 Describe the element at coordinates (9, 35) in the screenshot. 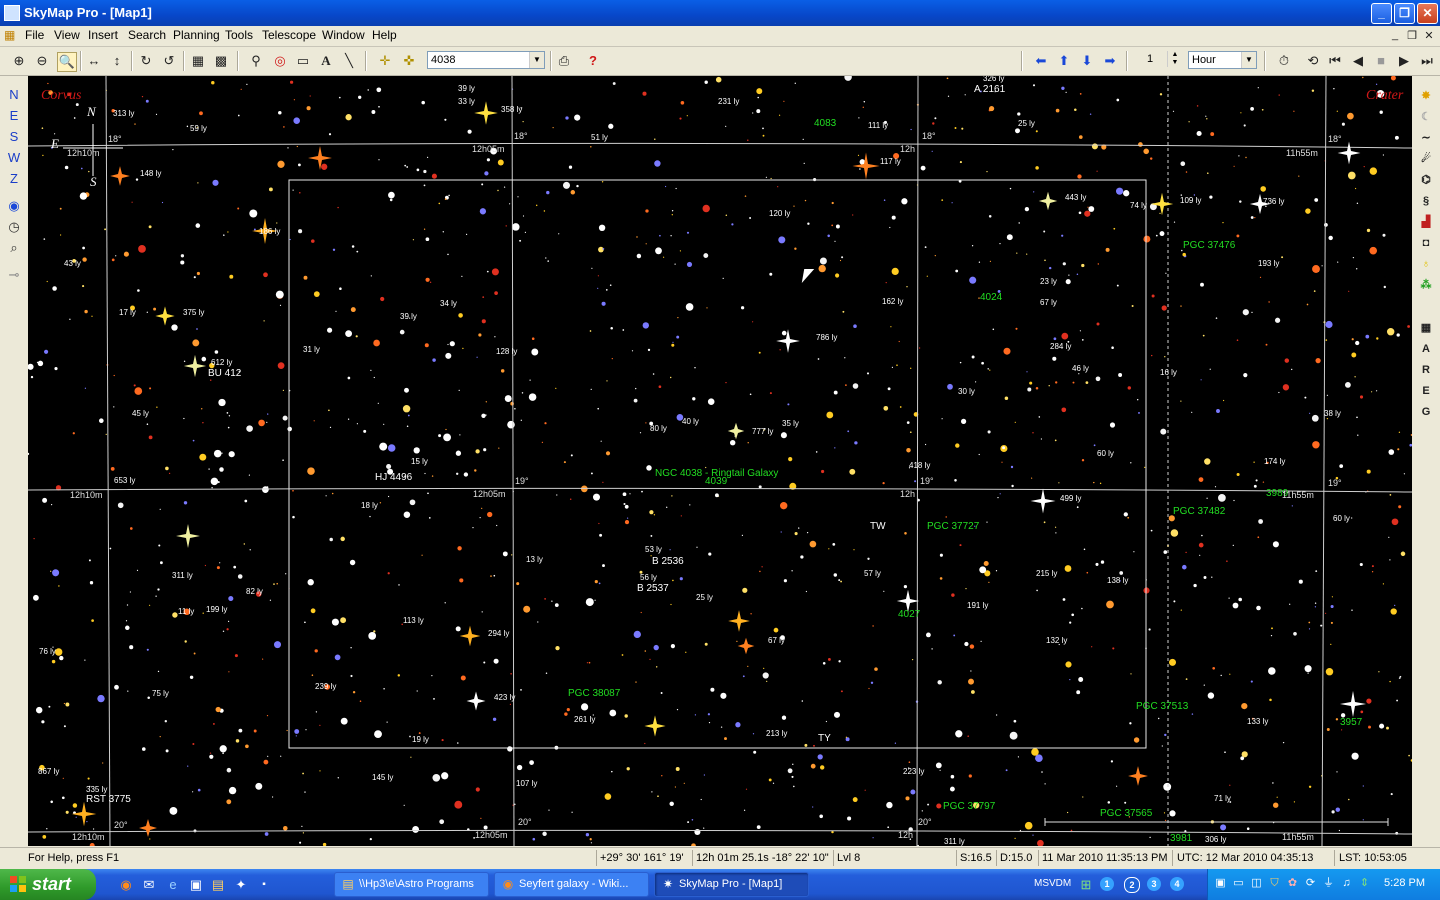

I see `doc-icon: ▦` at that location.